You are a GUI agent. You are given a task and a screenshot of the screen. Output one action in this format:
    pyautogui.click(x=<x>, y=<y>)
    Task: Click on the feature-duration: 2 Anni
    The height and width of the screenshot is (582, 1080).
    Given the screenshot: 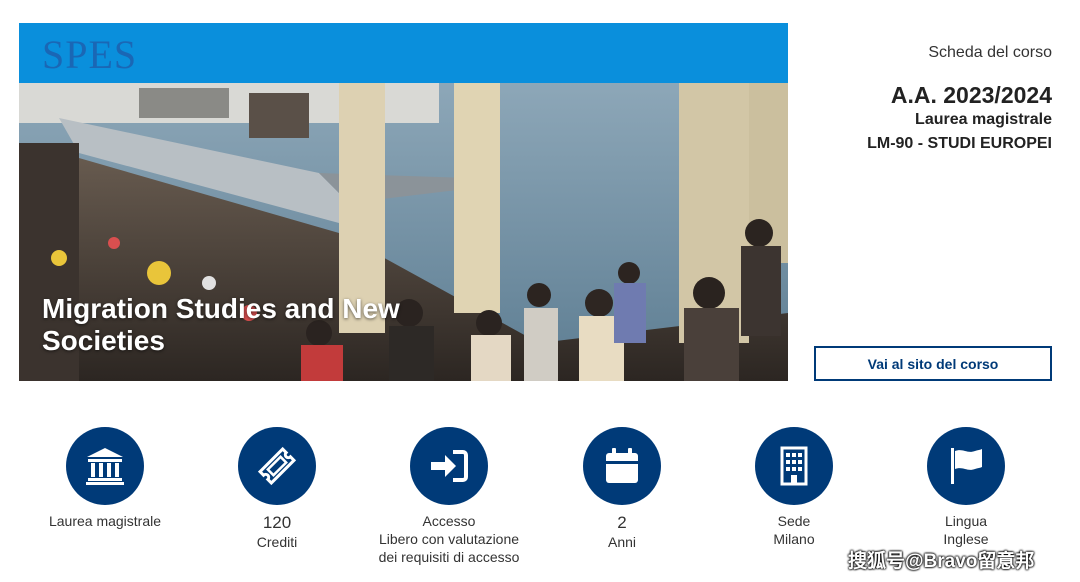 What is the action you would take?
    pyautogui.click(x=622, y=489)
    